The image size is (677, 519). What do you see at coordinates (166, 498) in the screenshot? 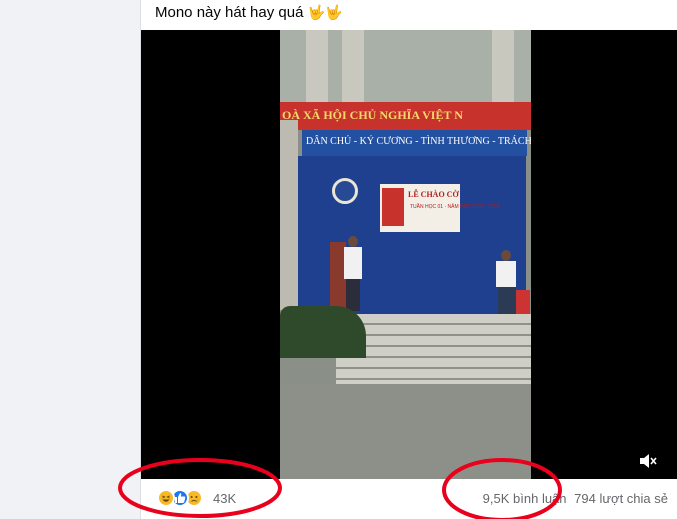
I see `haha-reaction-icon` at bounding box center [166, 498].